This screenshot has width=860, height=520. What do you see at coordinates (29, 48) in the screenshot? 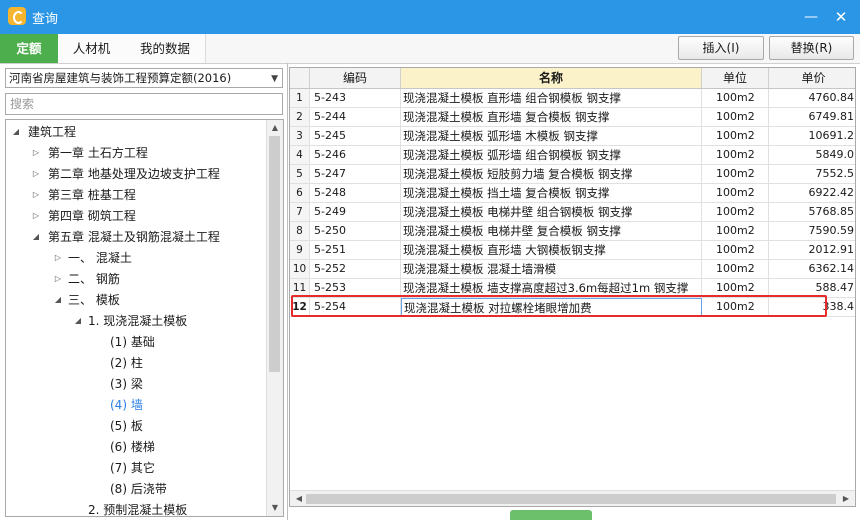
I see `tab-quota: 定额` at bounding box center [29, 48].